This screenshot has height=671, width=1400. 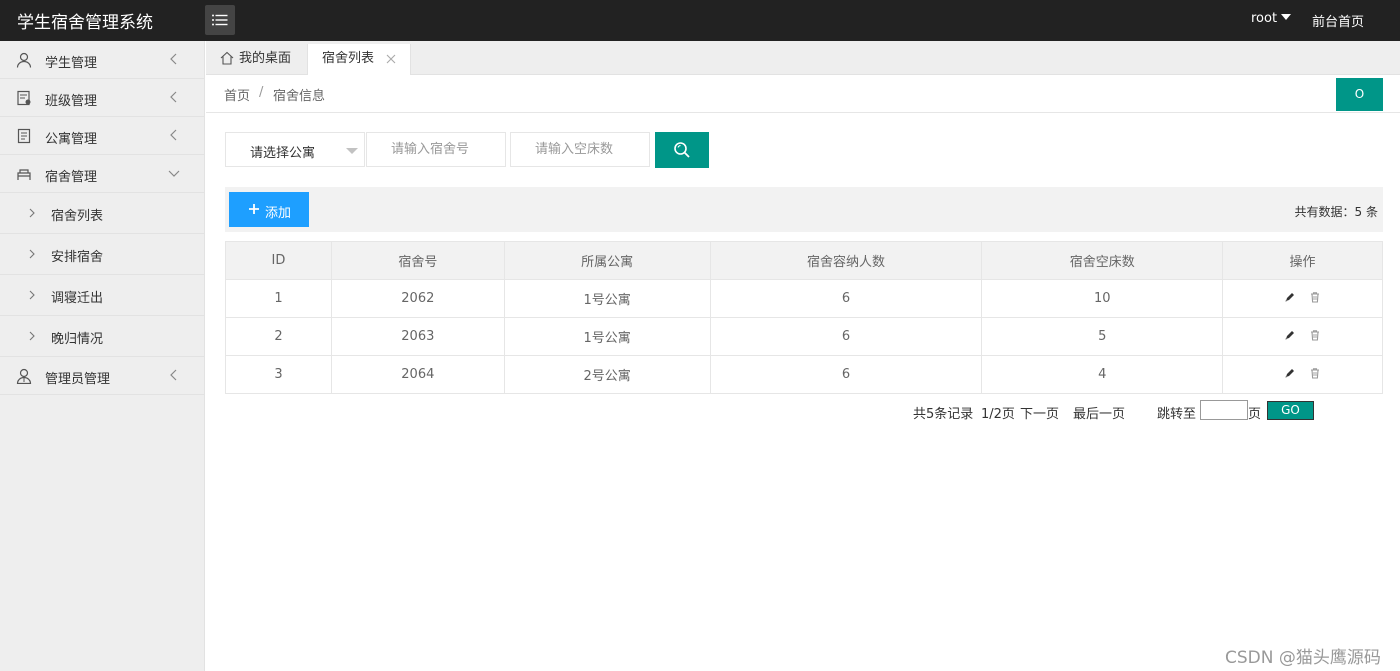 I want to click on hamburger-icon, so click(x=220, y=20).